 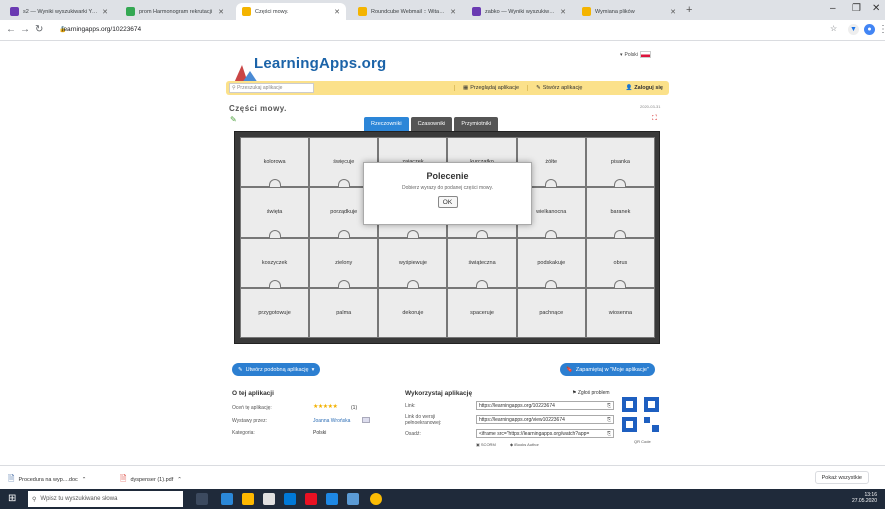 I want to click on puzzle-piece: zielony, so click(x=344, y=262).